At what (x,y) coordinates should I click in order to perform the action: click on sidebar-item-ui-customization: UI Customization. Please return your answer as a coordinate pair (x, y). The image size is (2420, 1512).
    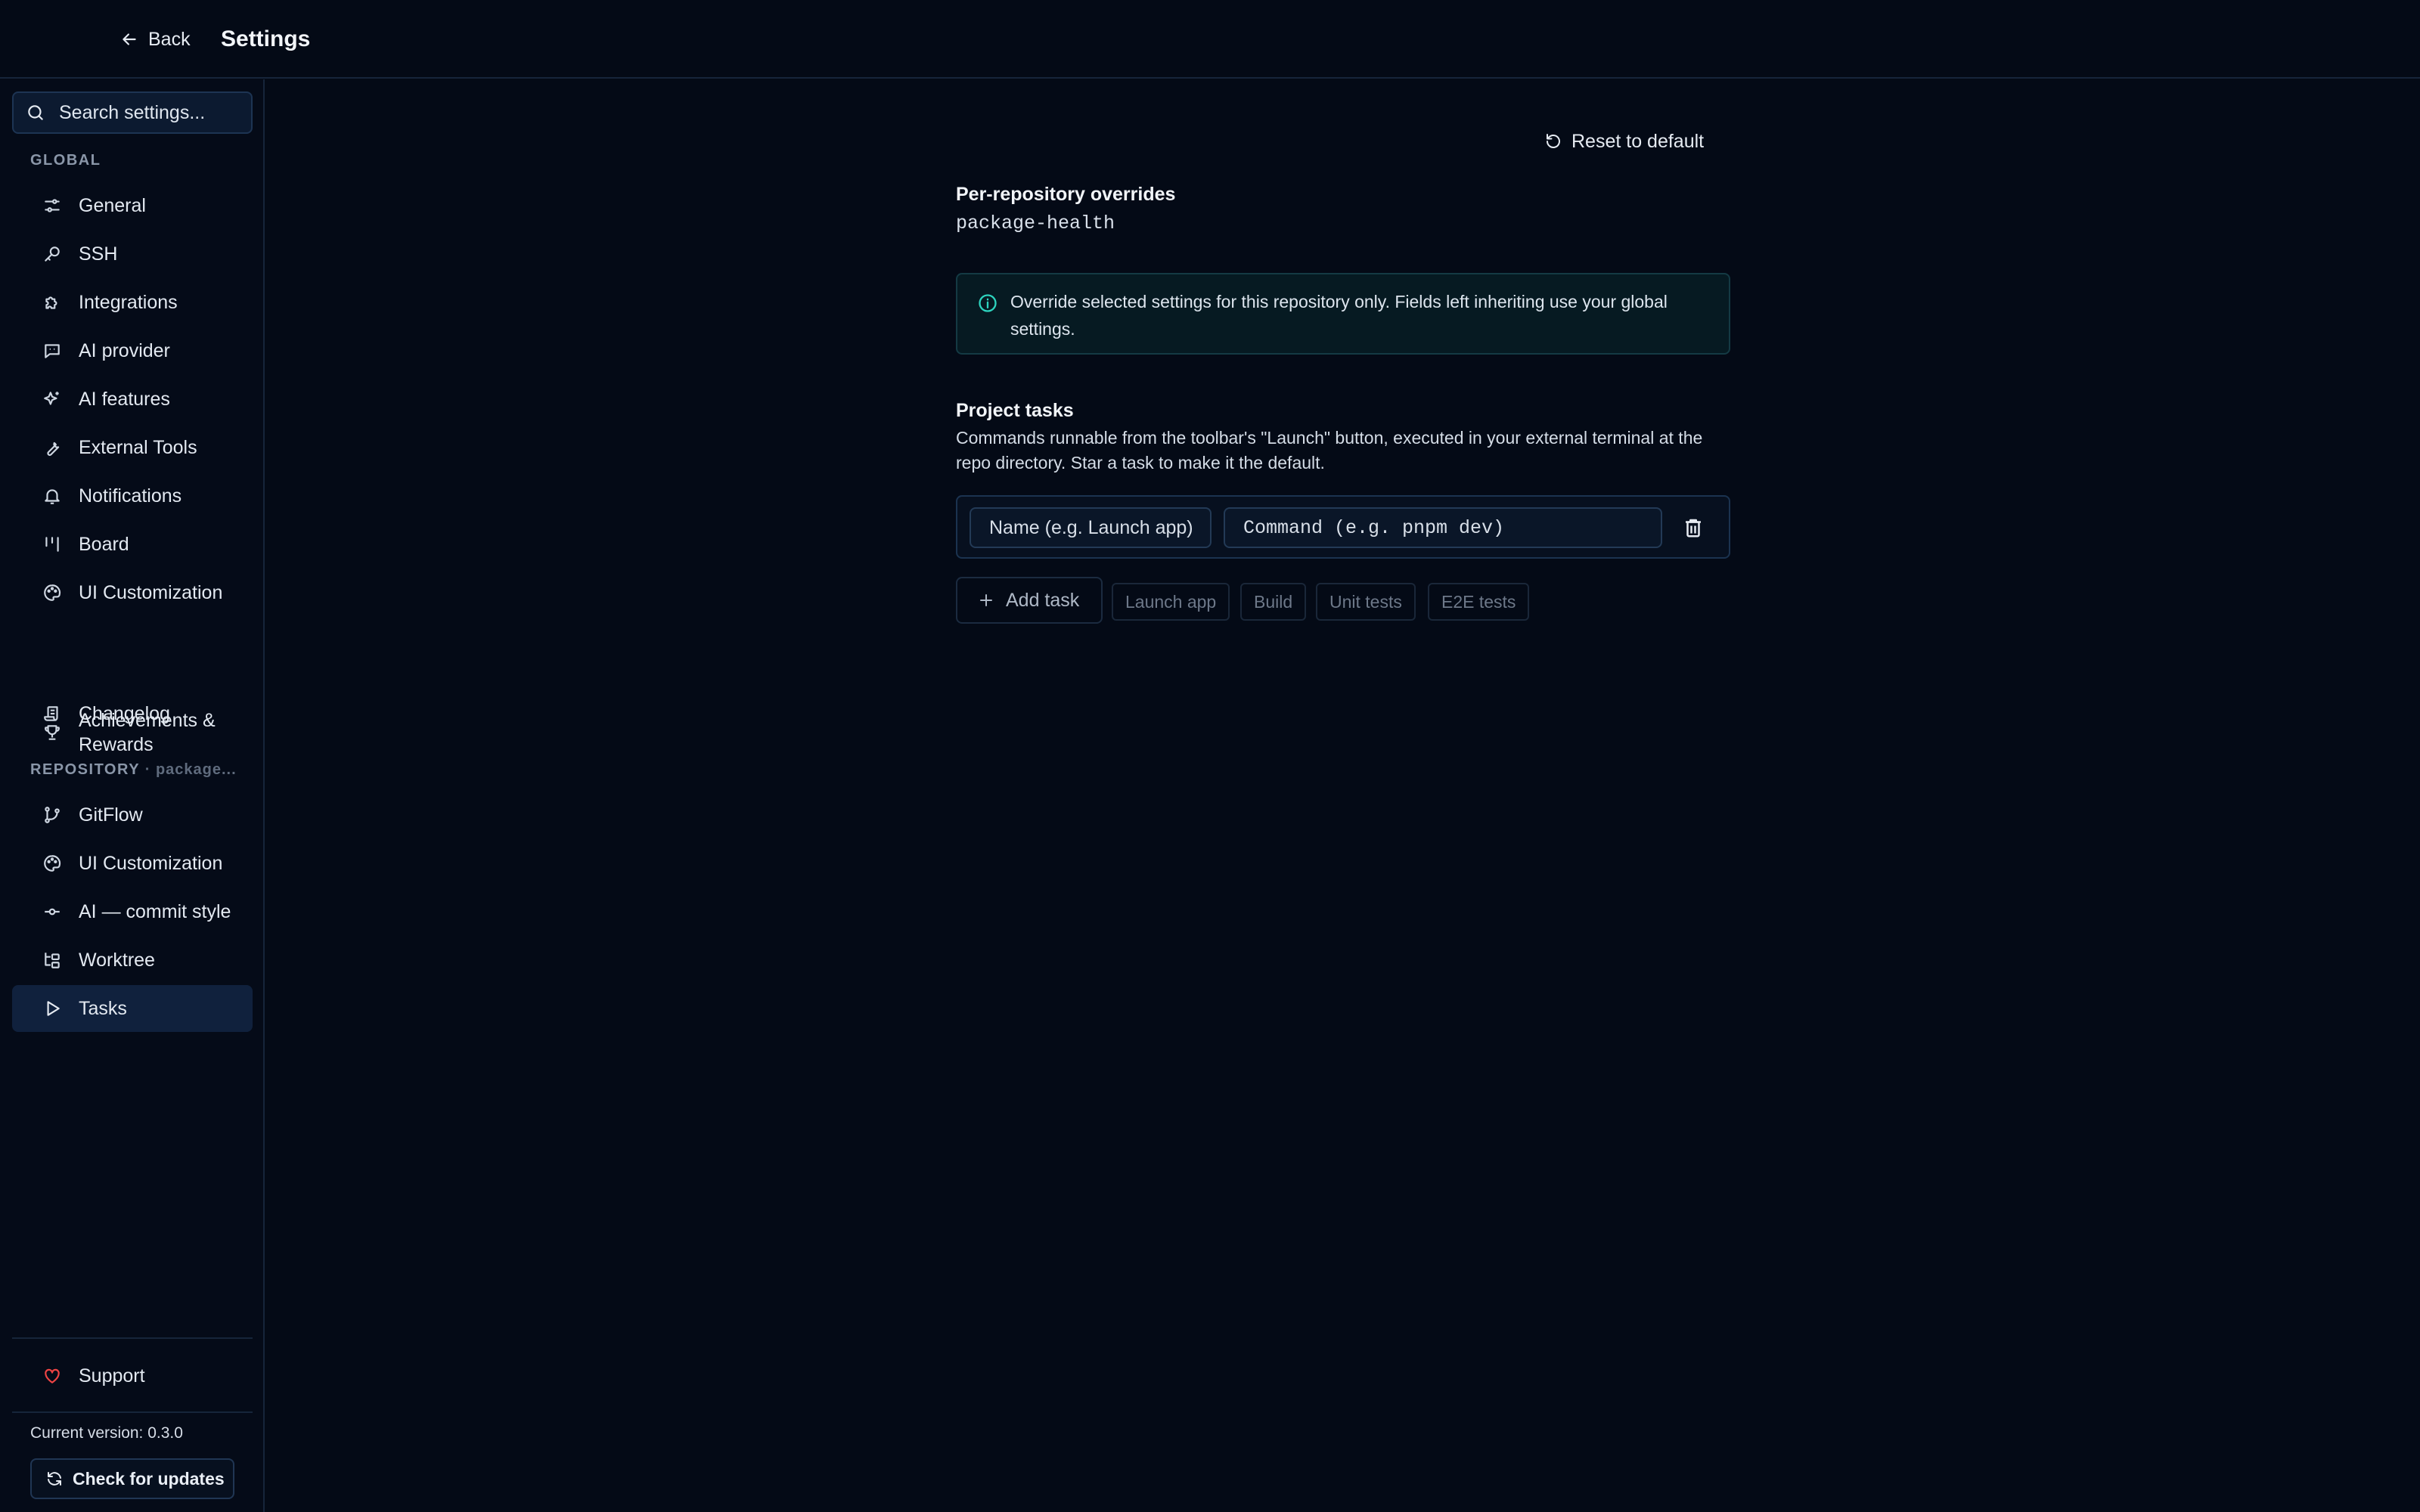
    Looking at the image, I should click on (132, 592).